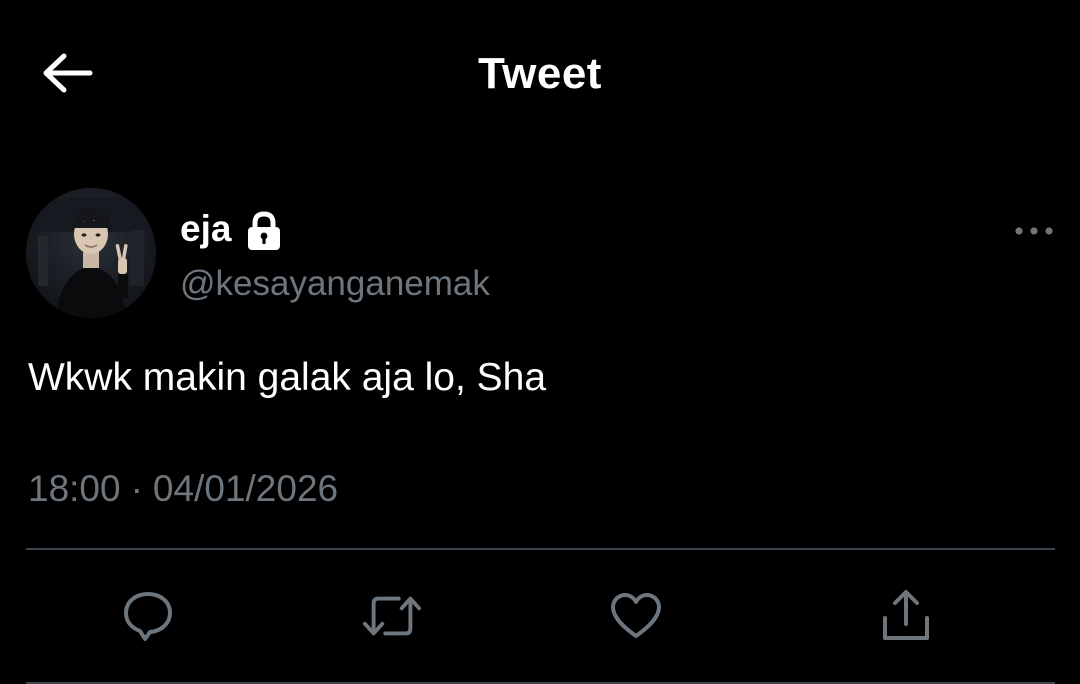 The height and width of the screenshot is (684, 1080). I want to click on tweet-text: Wkwk makin galak aja lo, Sha, so click(287, 377).